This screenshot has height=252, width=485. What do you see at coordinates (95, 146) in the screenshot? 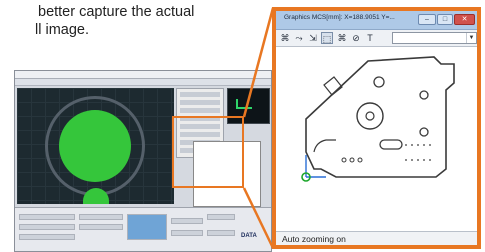
I see `bg-camera-view` at bounding box center [95, 146].